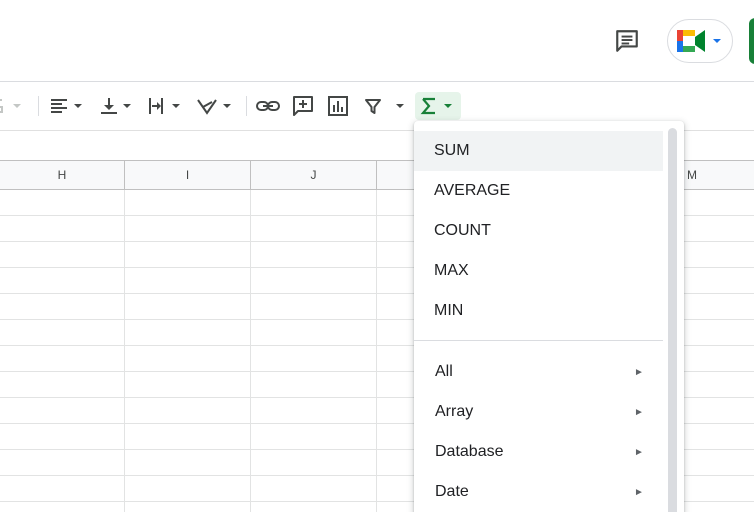  I want to click on functions-sigma-icon, so click(436, 106).